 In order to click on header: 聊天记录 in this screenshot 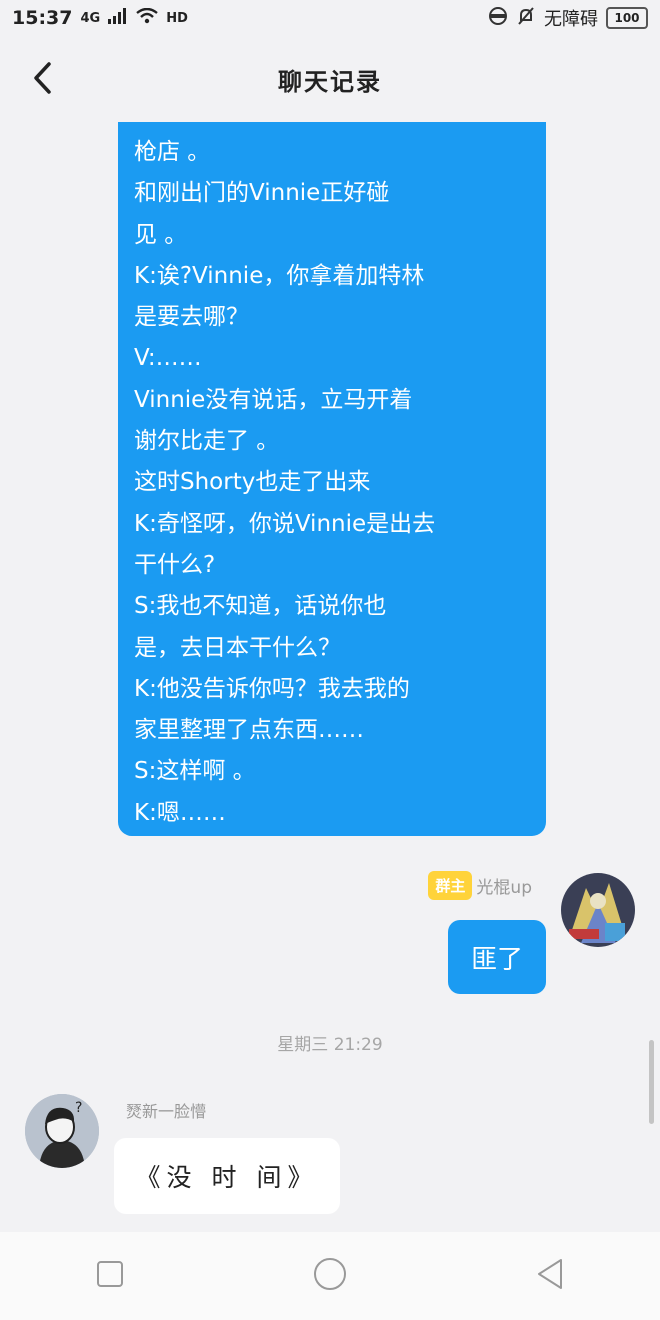, I will do `click(330, 79)`.